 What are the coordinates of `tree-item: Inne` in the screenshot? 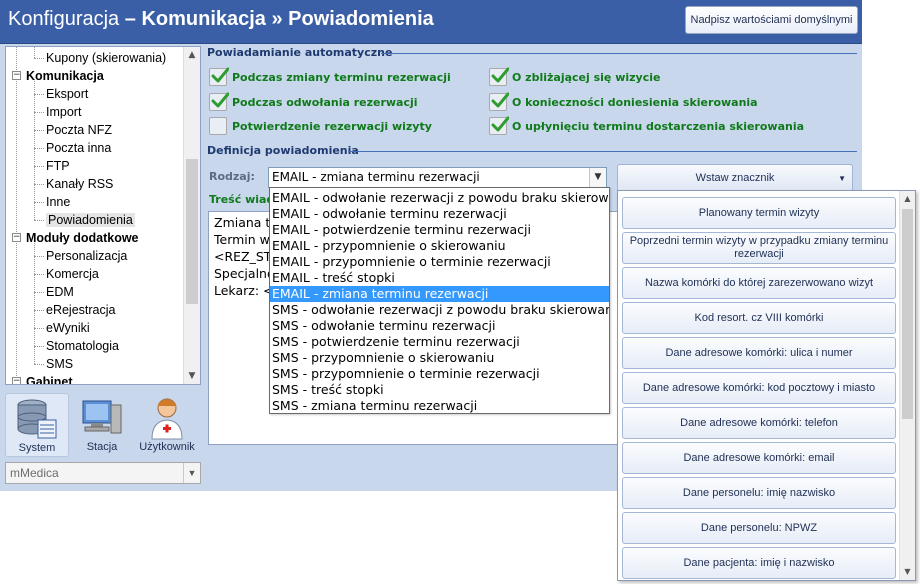 It's located at (58, 202).